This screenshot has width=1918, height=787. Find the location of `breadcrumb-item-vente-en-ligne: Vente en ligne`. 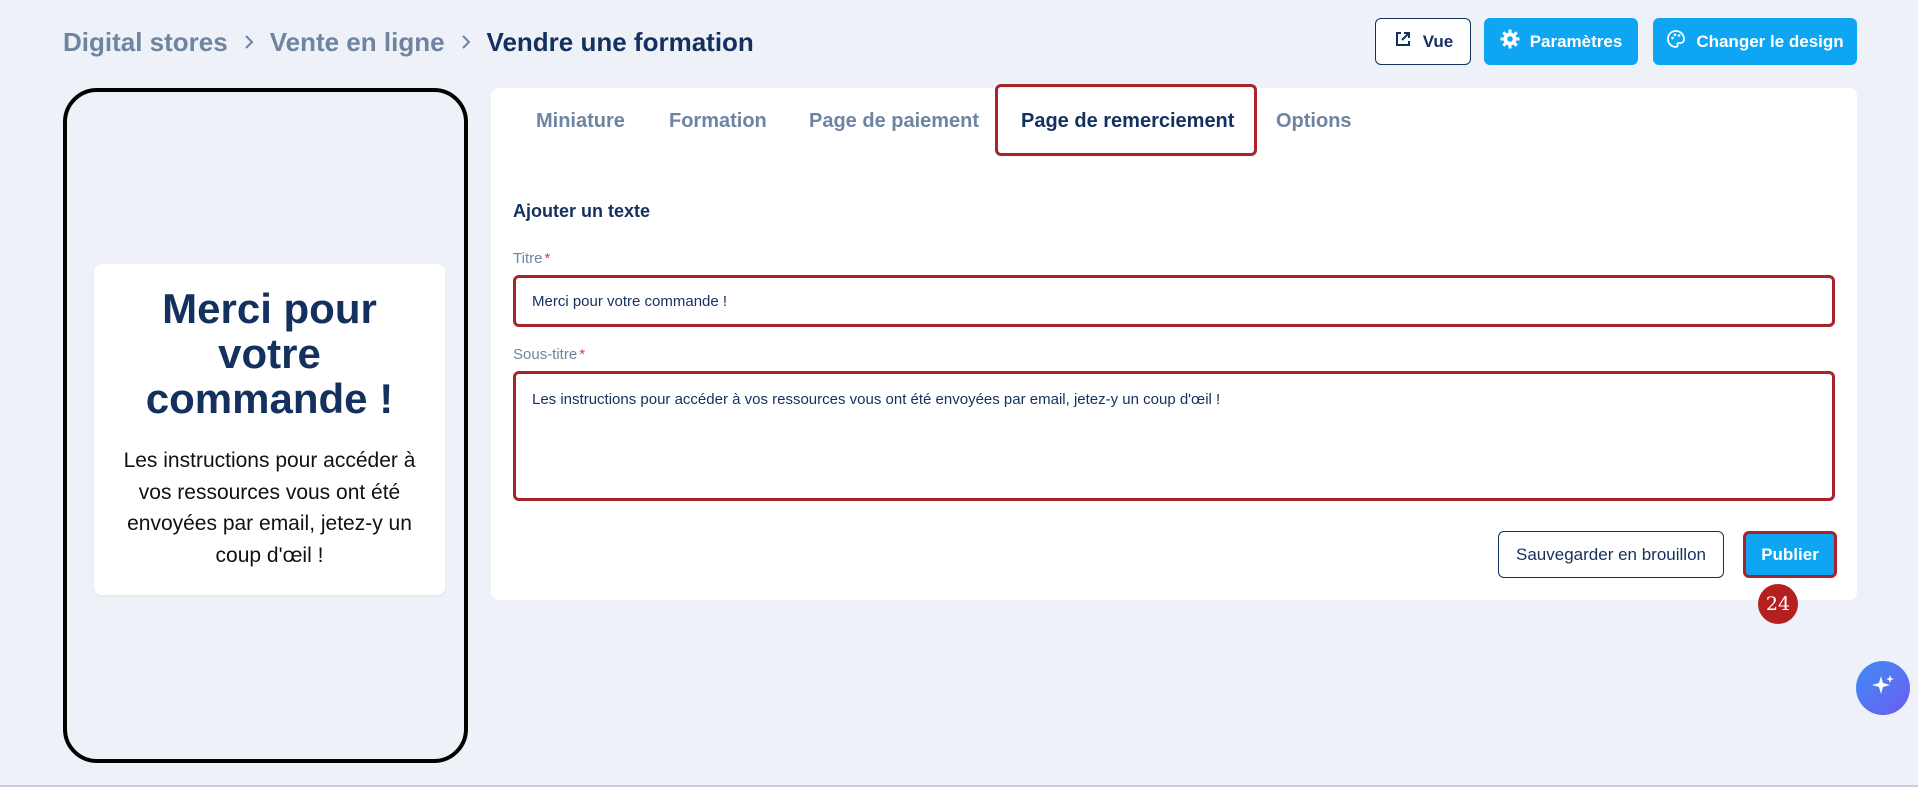

breadcrumb-item-vente-en-ligne: Vente en ligne is located at coordinates (357, 42).